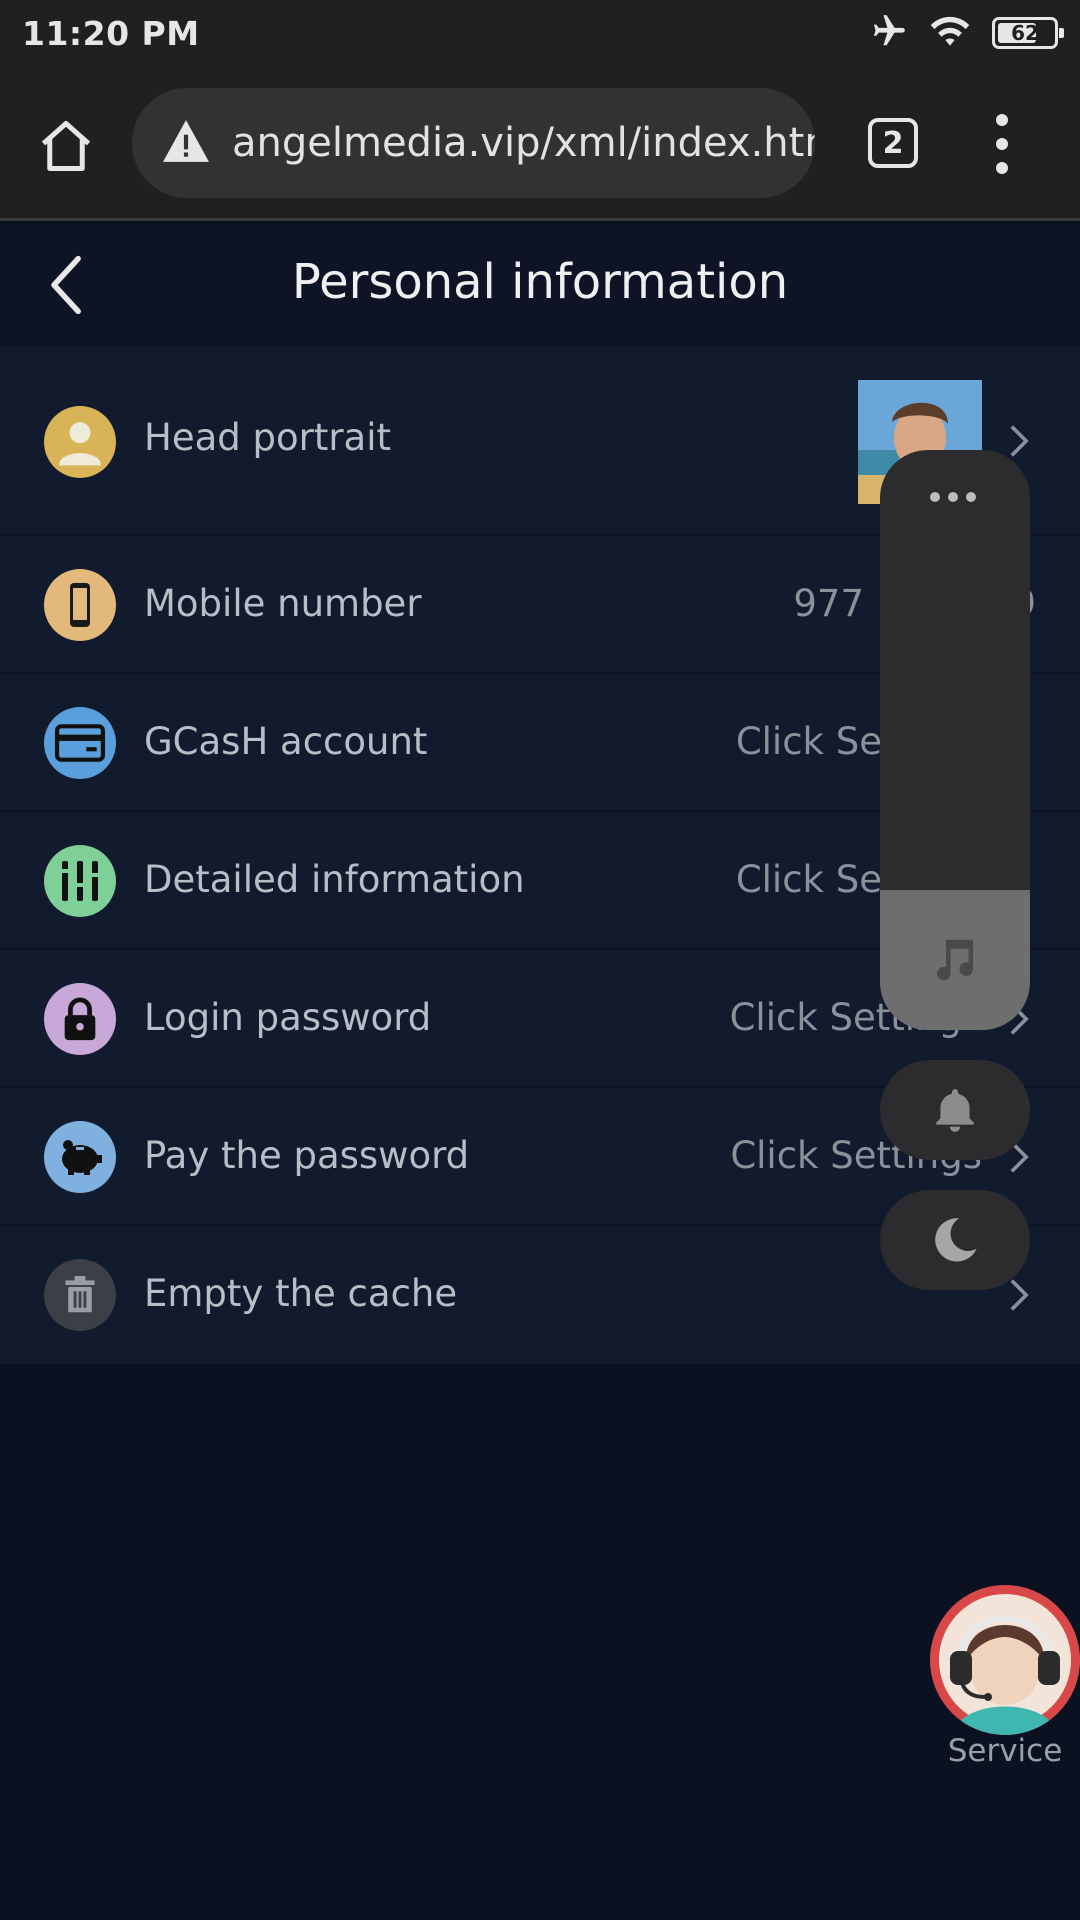 Image resolution: width=1080 pixels, height=1920 pixels. What do you see at coordinates (955, 1110) in the screenshot?
I see `bell-icon` at bounding box center [955, 1110].